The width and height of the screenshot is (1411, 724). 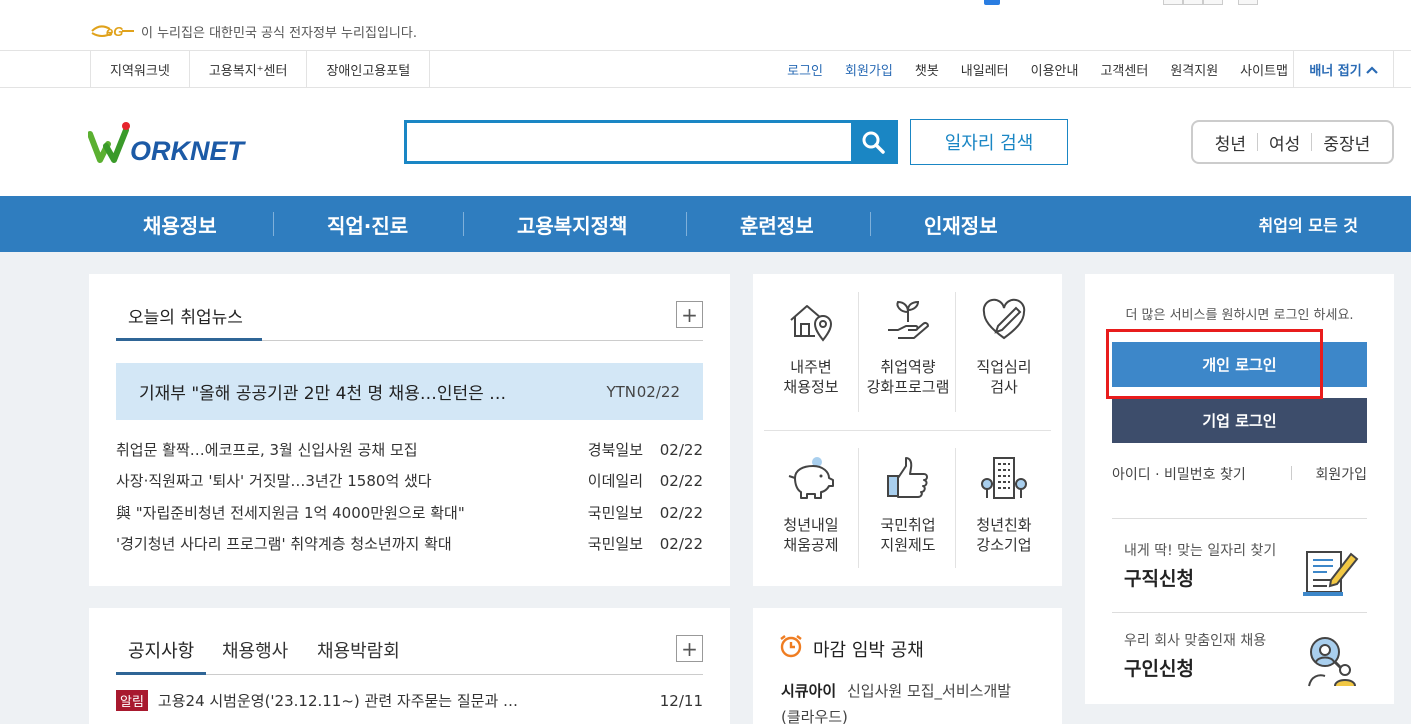 What do you see at coordinates (185, 315) in the screenshot?
I see `news-title: 오늘의 취업뉴스` at bounding box center [185, 315].